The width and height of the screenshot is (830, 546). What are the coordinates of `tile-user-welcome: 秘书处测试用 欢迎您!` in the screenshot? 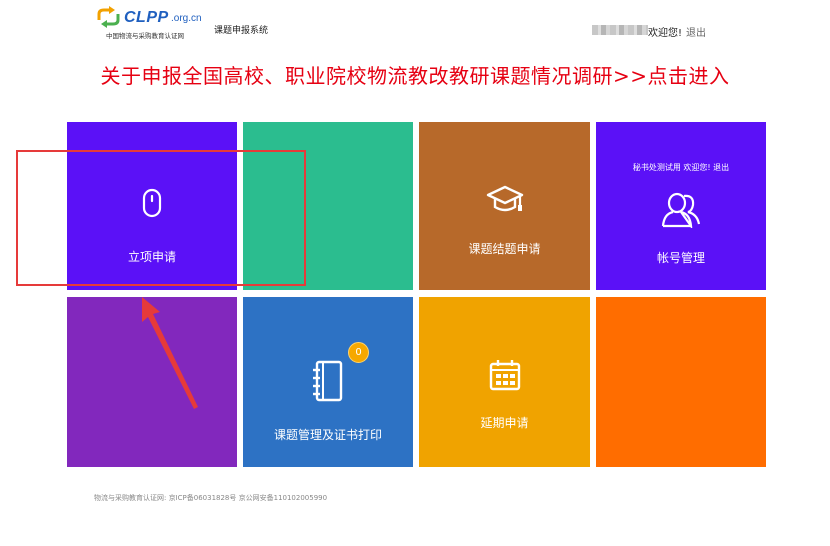 It's located at (671, 167).